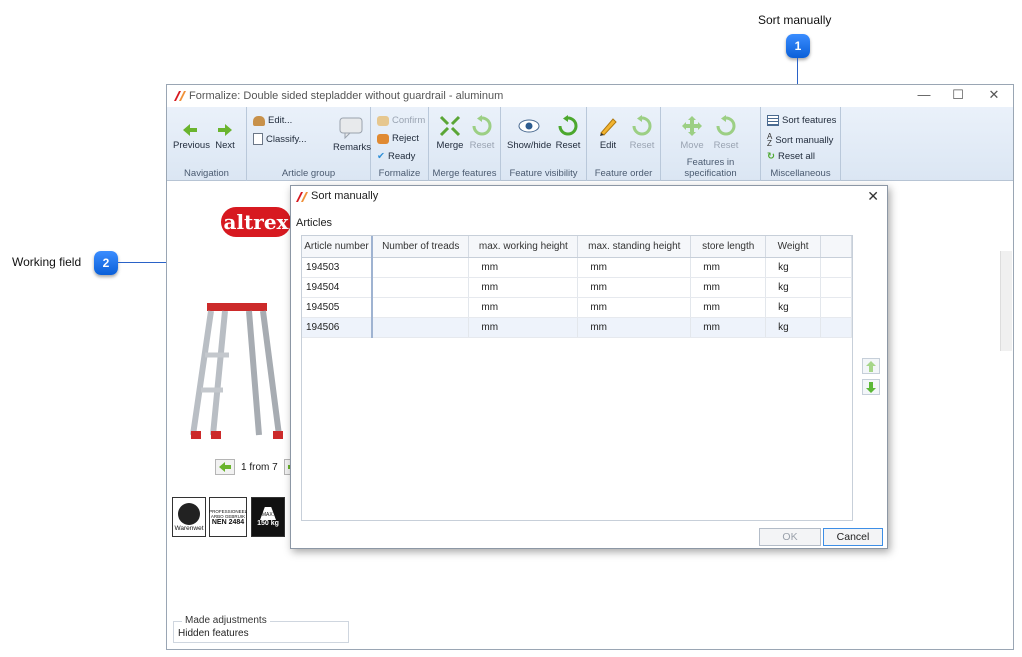 This screenshot has height=657, width=1022. What do you see at coordinates (225, 130) in the screenshot?
I see `arrow-right-icon` at bounding box center [225, 130].